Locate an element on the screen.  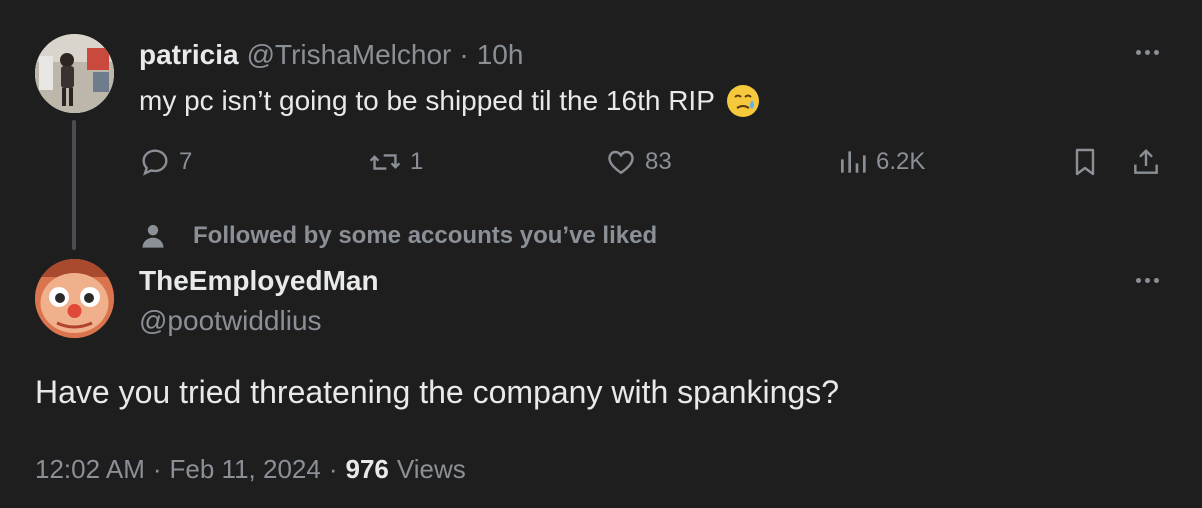
retweet-count: 1 is located at coordinates (417, 161).